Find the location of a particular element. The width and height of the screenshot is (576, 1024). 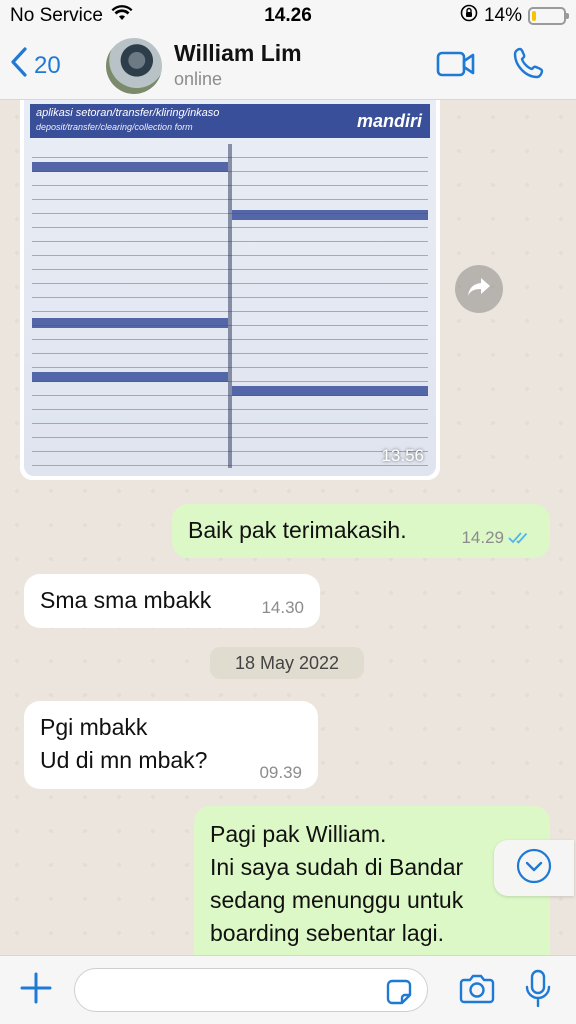

phone-icon is located at coordinates (529, 65).